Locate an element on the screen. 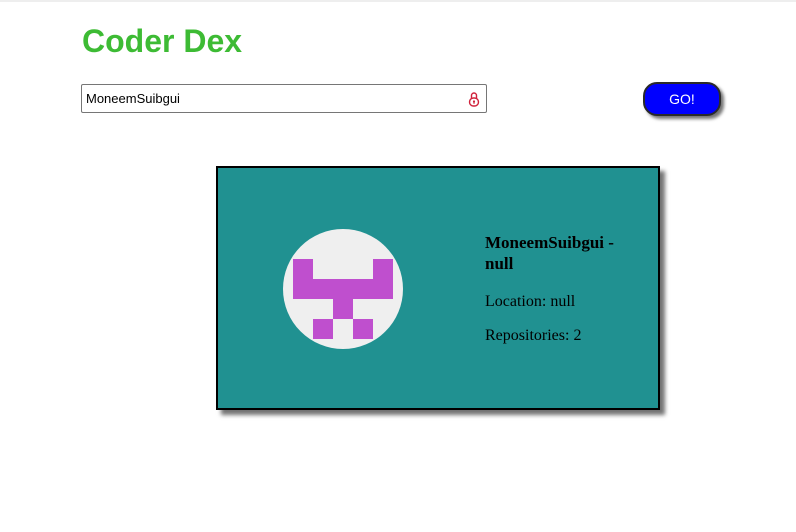 This screenshot has height=532, width=796. username: MoneemSuibgui is located at coordinates (545, 242).